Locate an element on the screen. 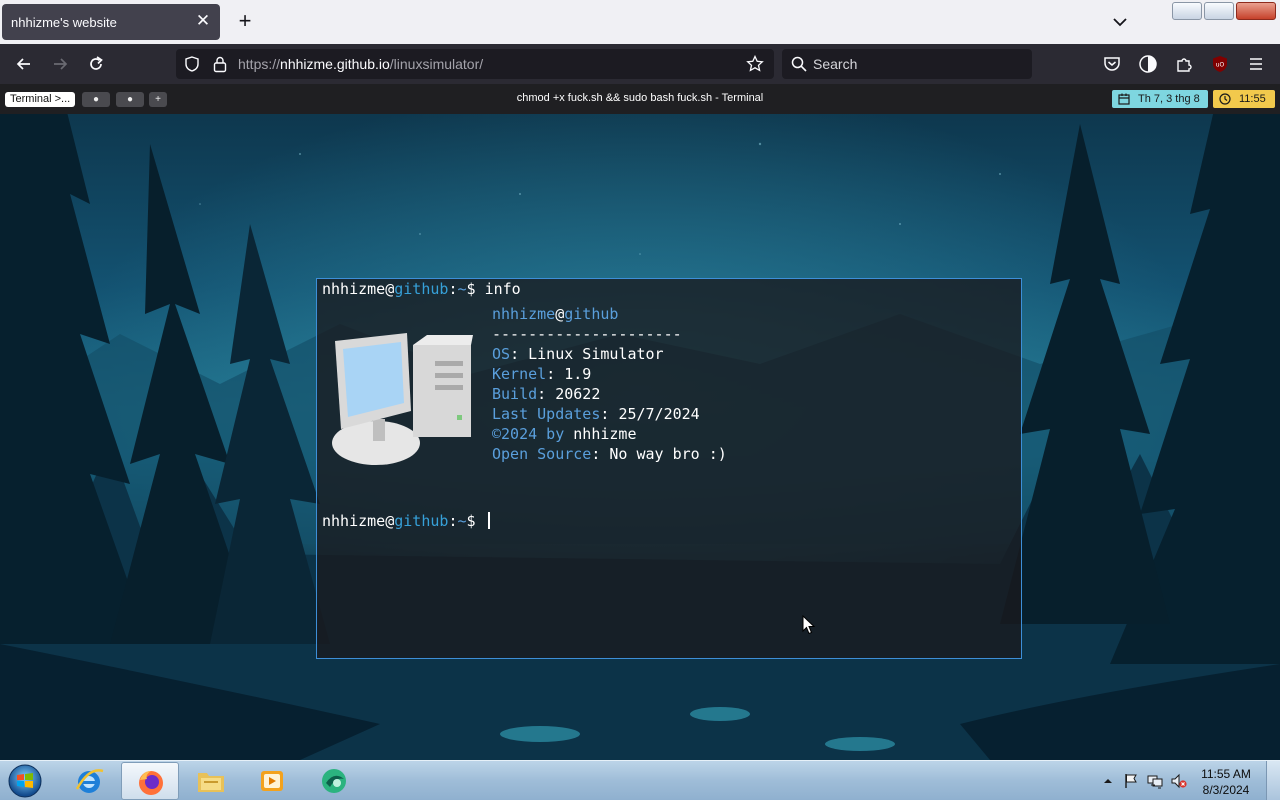 Image resolution: width=1280 pixels, height=800 pixels. minimize-button is located at coordinates (1187, 11).